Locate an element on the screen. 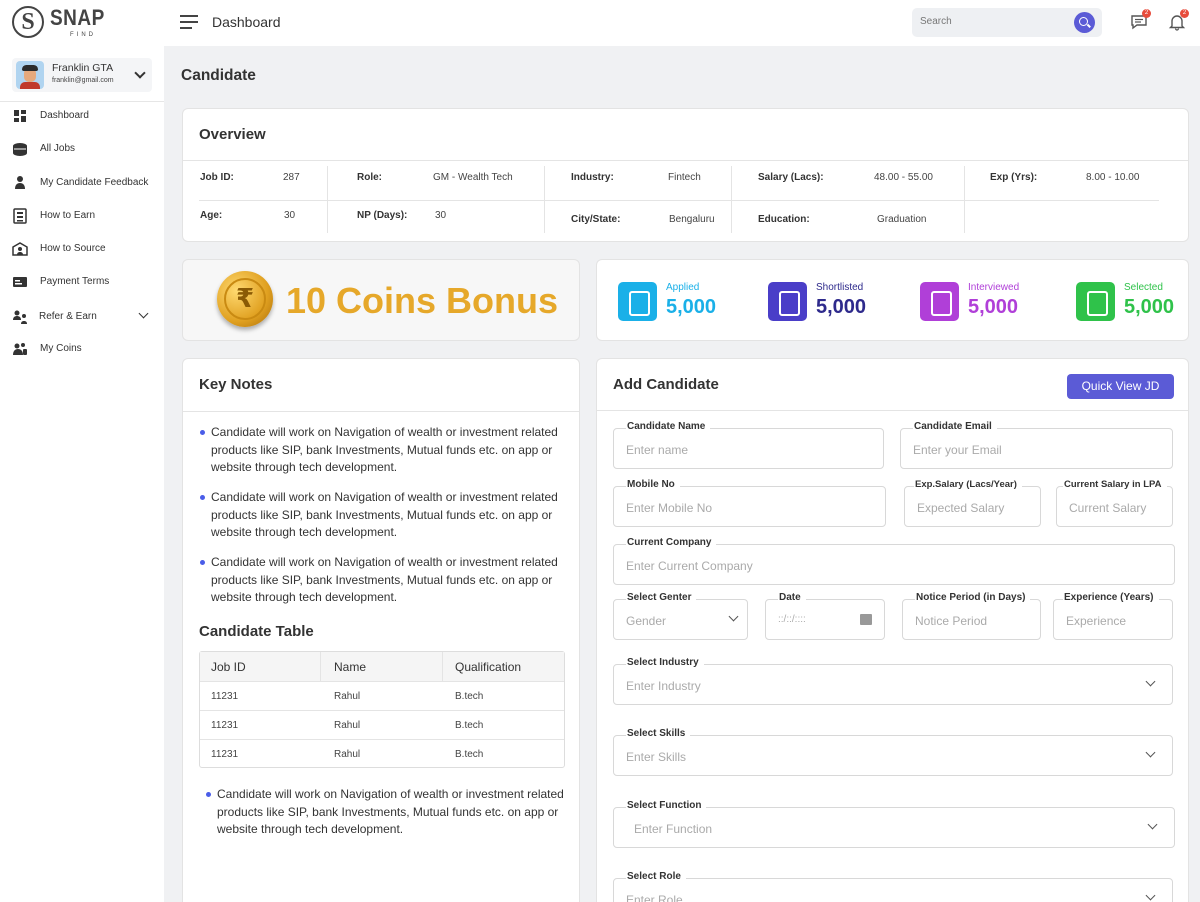 This screenshot has width=1200, height=902. sidebar-item-label: All Jobs is located at coordinates (58, 148).